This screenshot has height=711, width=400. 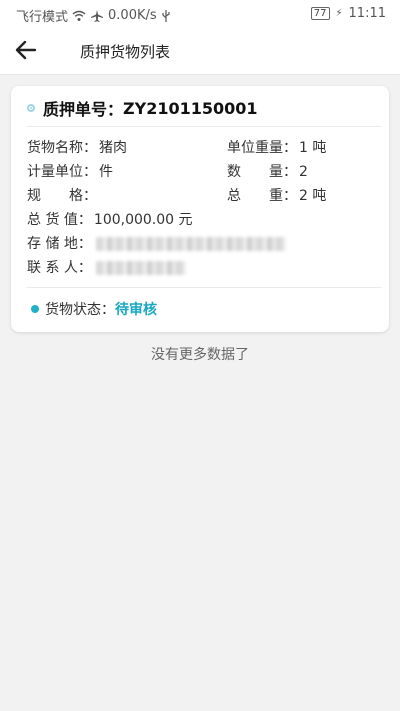 I want to click on goods-name-value: 猪肉, so click(x=113, y=148).